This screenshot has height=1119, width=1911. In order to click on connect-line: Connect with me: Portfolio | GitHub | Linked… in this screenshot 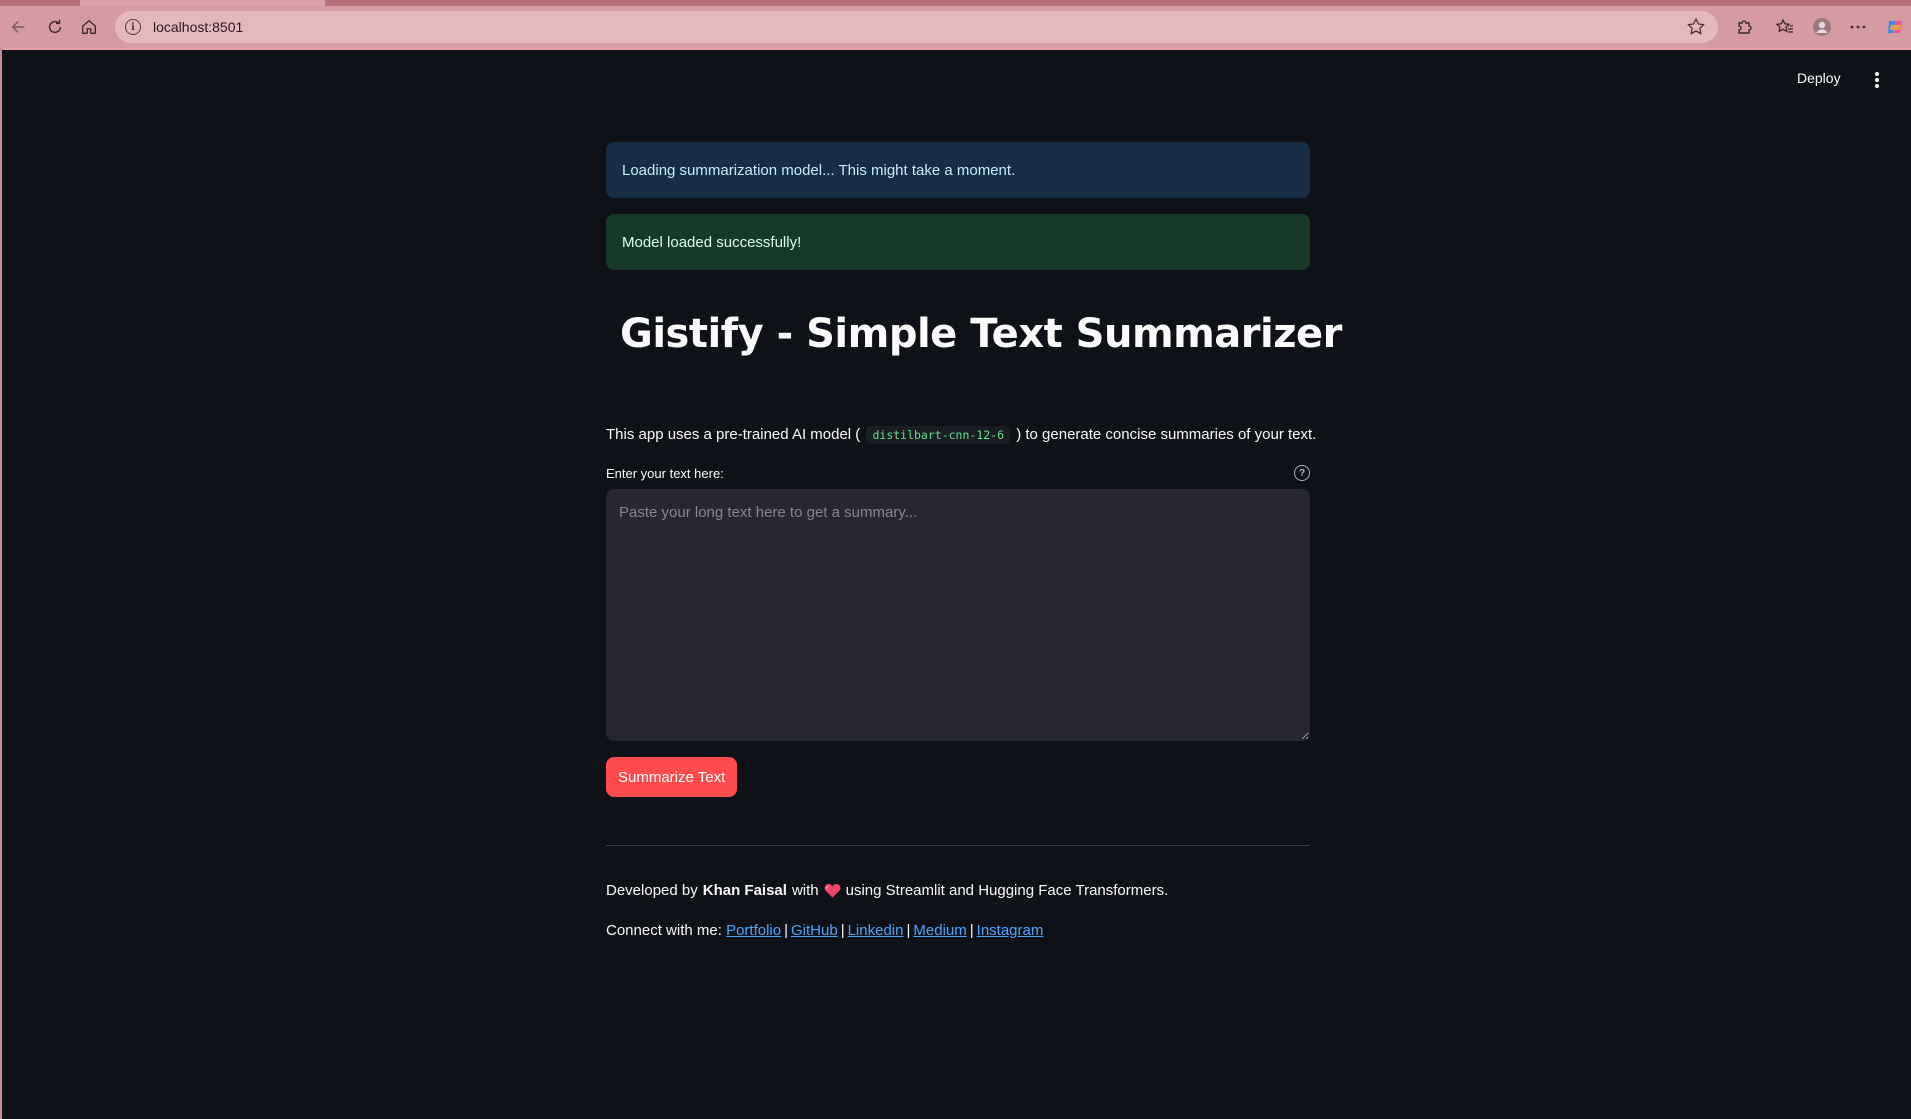, I will do `click(958, 930)`.